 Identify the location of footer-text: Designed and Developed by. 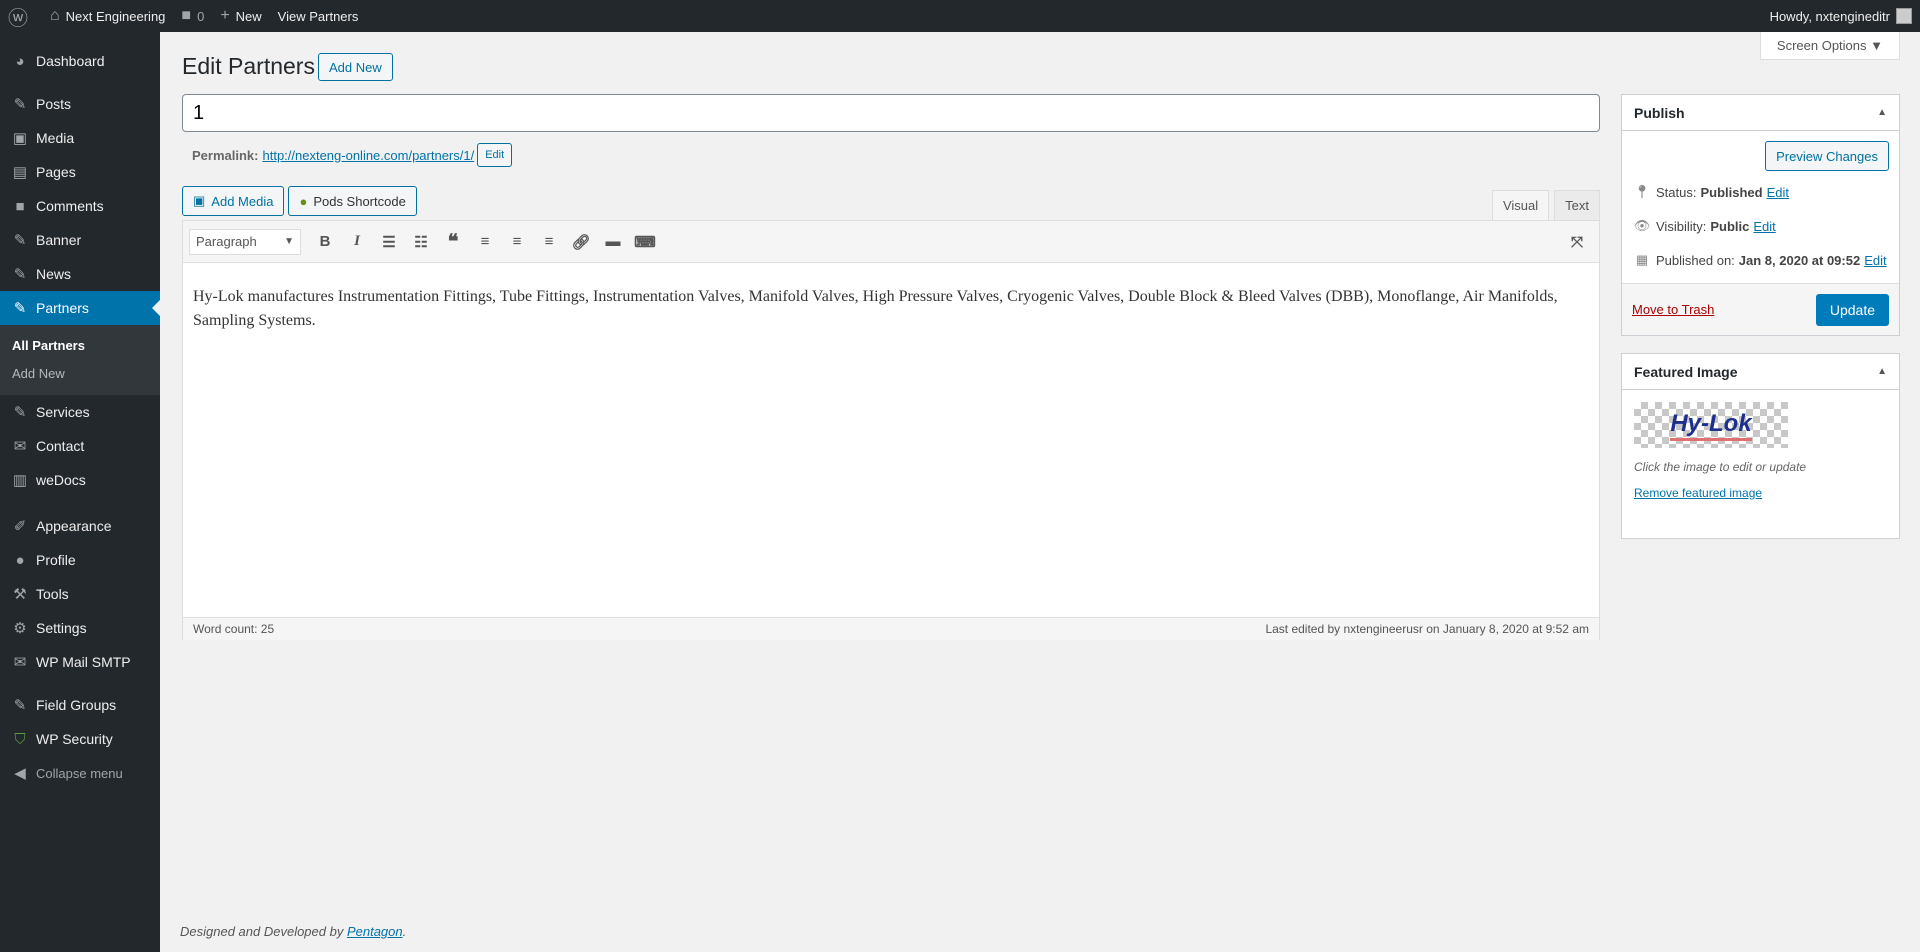
(263, 931).